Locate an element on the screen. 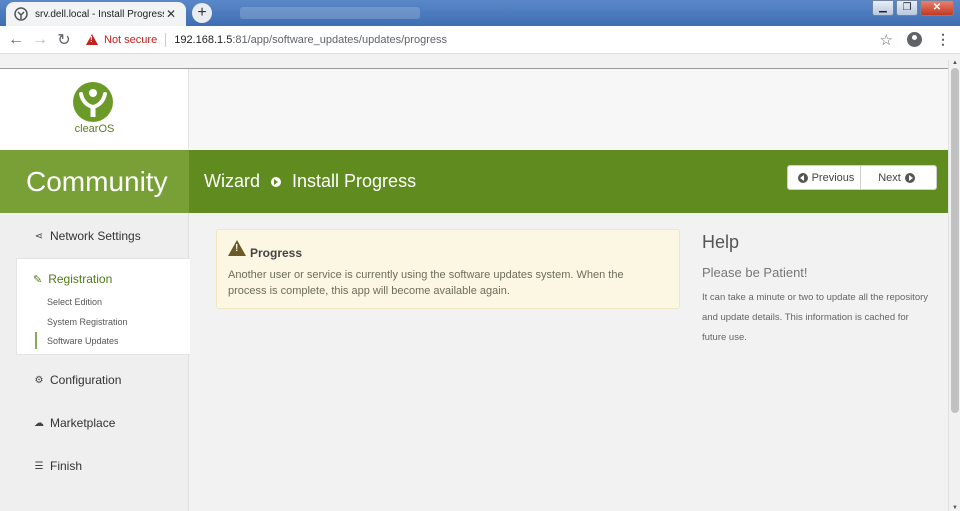 Image resolution: width=960 pixels, height=511 pixels. tab-title: srv.dell.local - Install Progress is located at coordinates (99, 14).